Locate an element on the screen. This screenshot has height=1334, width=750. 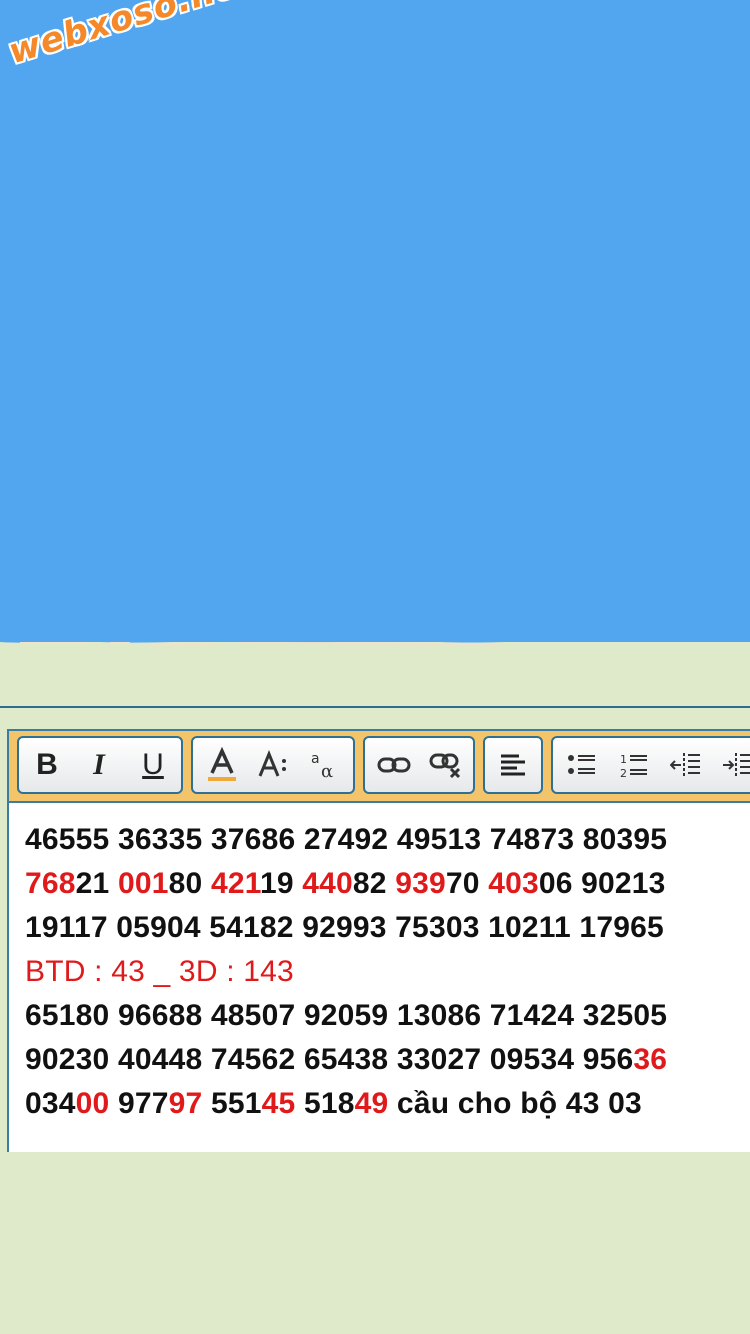
bullet-list-button is located at coordinates (582, 765).